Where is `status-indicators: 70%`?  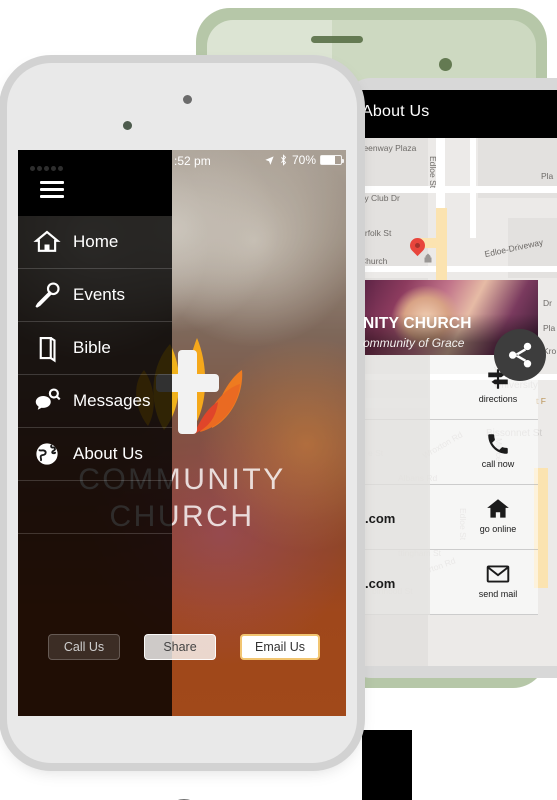
status-indicators: 70% is located at coordinates (304, 160).